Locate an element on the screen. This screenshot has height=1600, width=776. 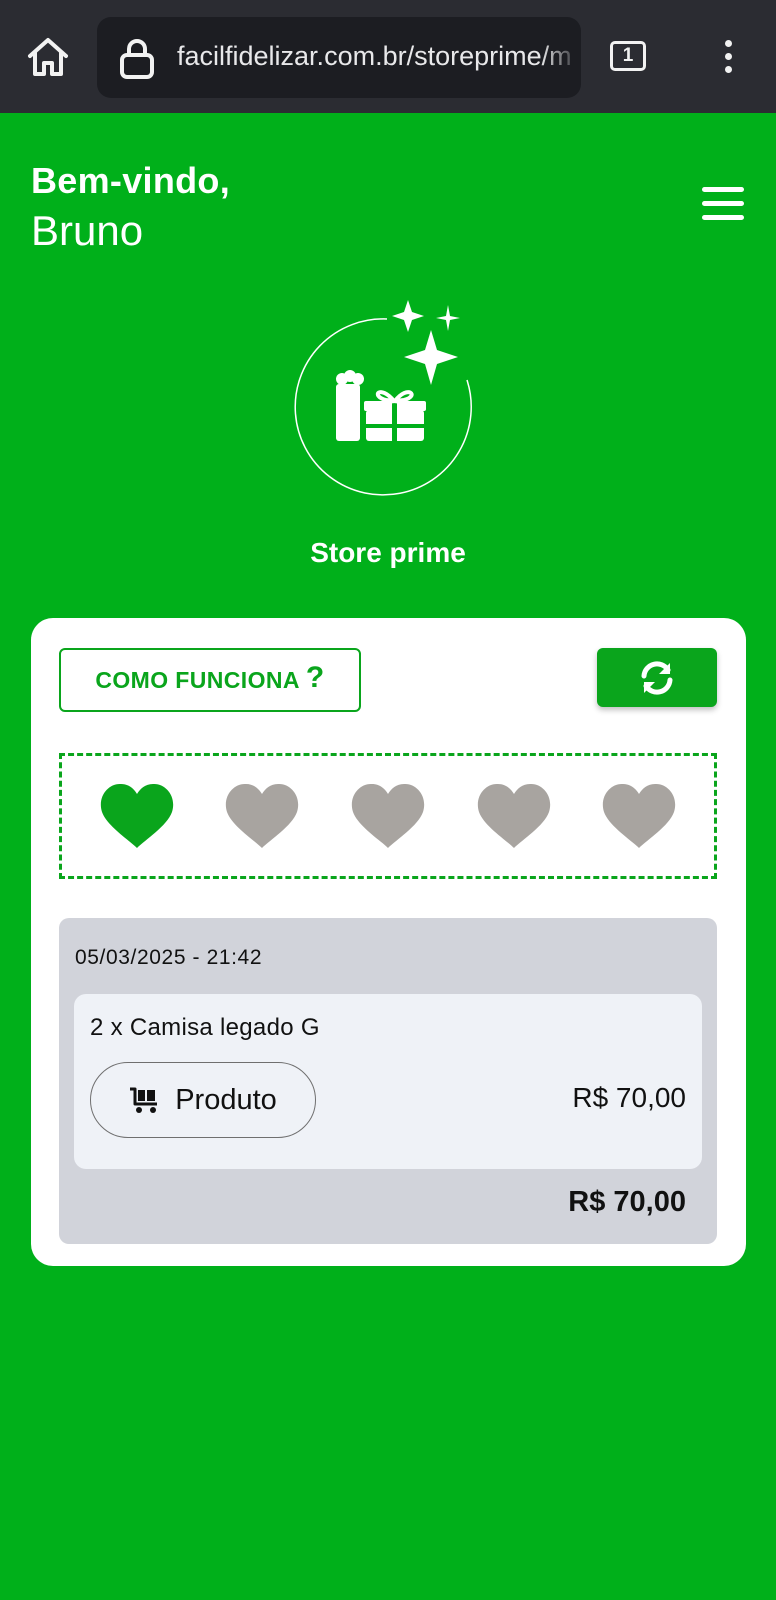
hamburger-menu-icon is located at coordinates (723, 205).